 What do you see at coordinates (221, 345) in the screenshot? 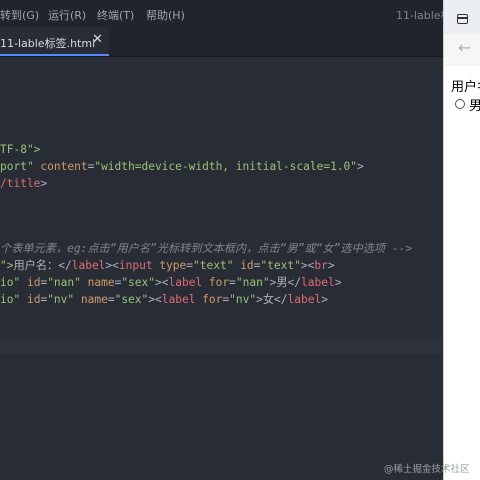
I see `current-line-highlight` at bounding box center [221, 345].